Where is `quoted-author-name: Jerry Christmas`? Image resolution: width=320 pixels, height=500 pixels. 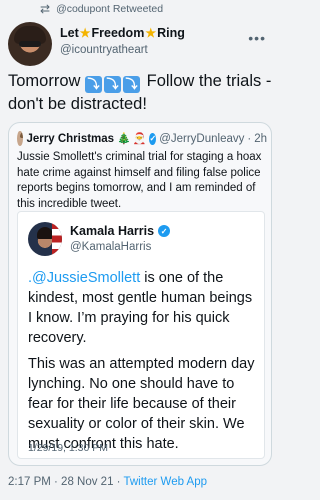
quoted-author-name: Jerry Christmas is located at coordinates (70, 138).